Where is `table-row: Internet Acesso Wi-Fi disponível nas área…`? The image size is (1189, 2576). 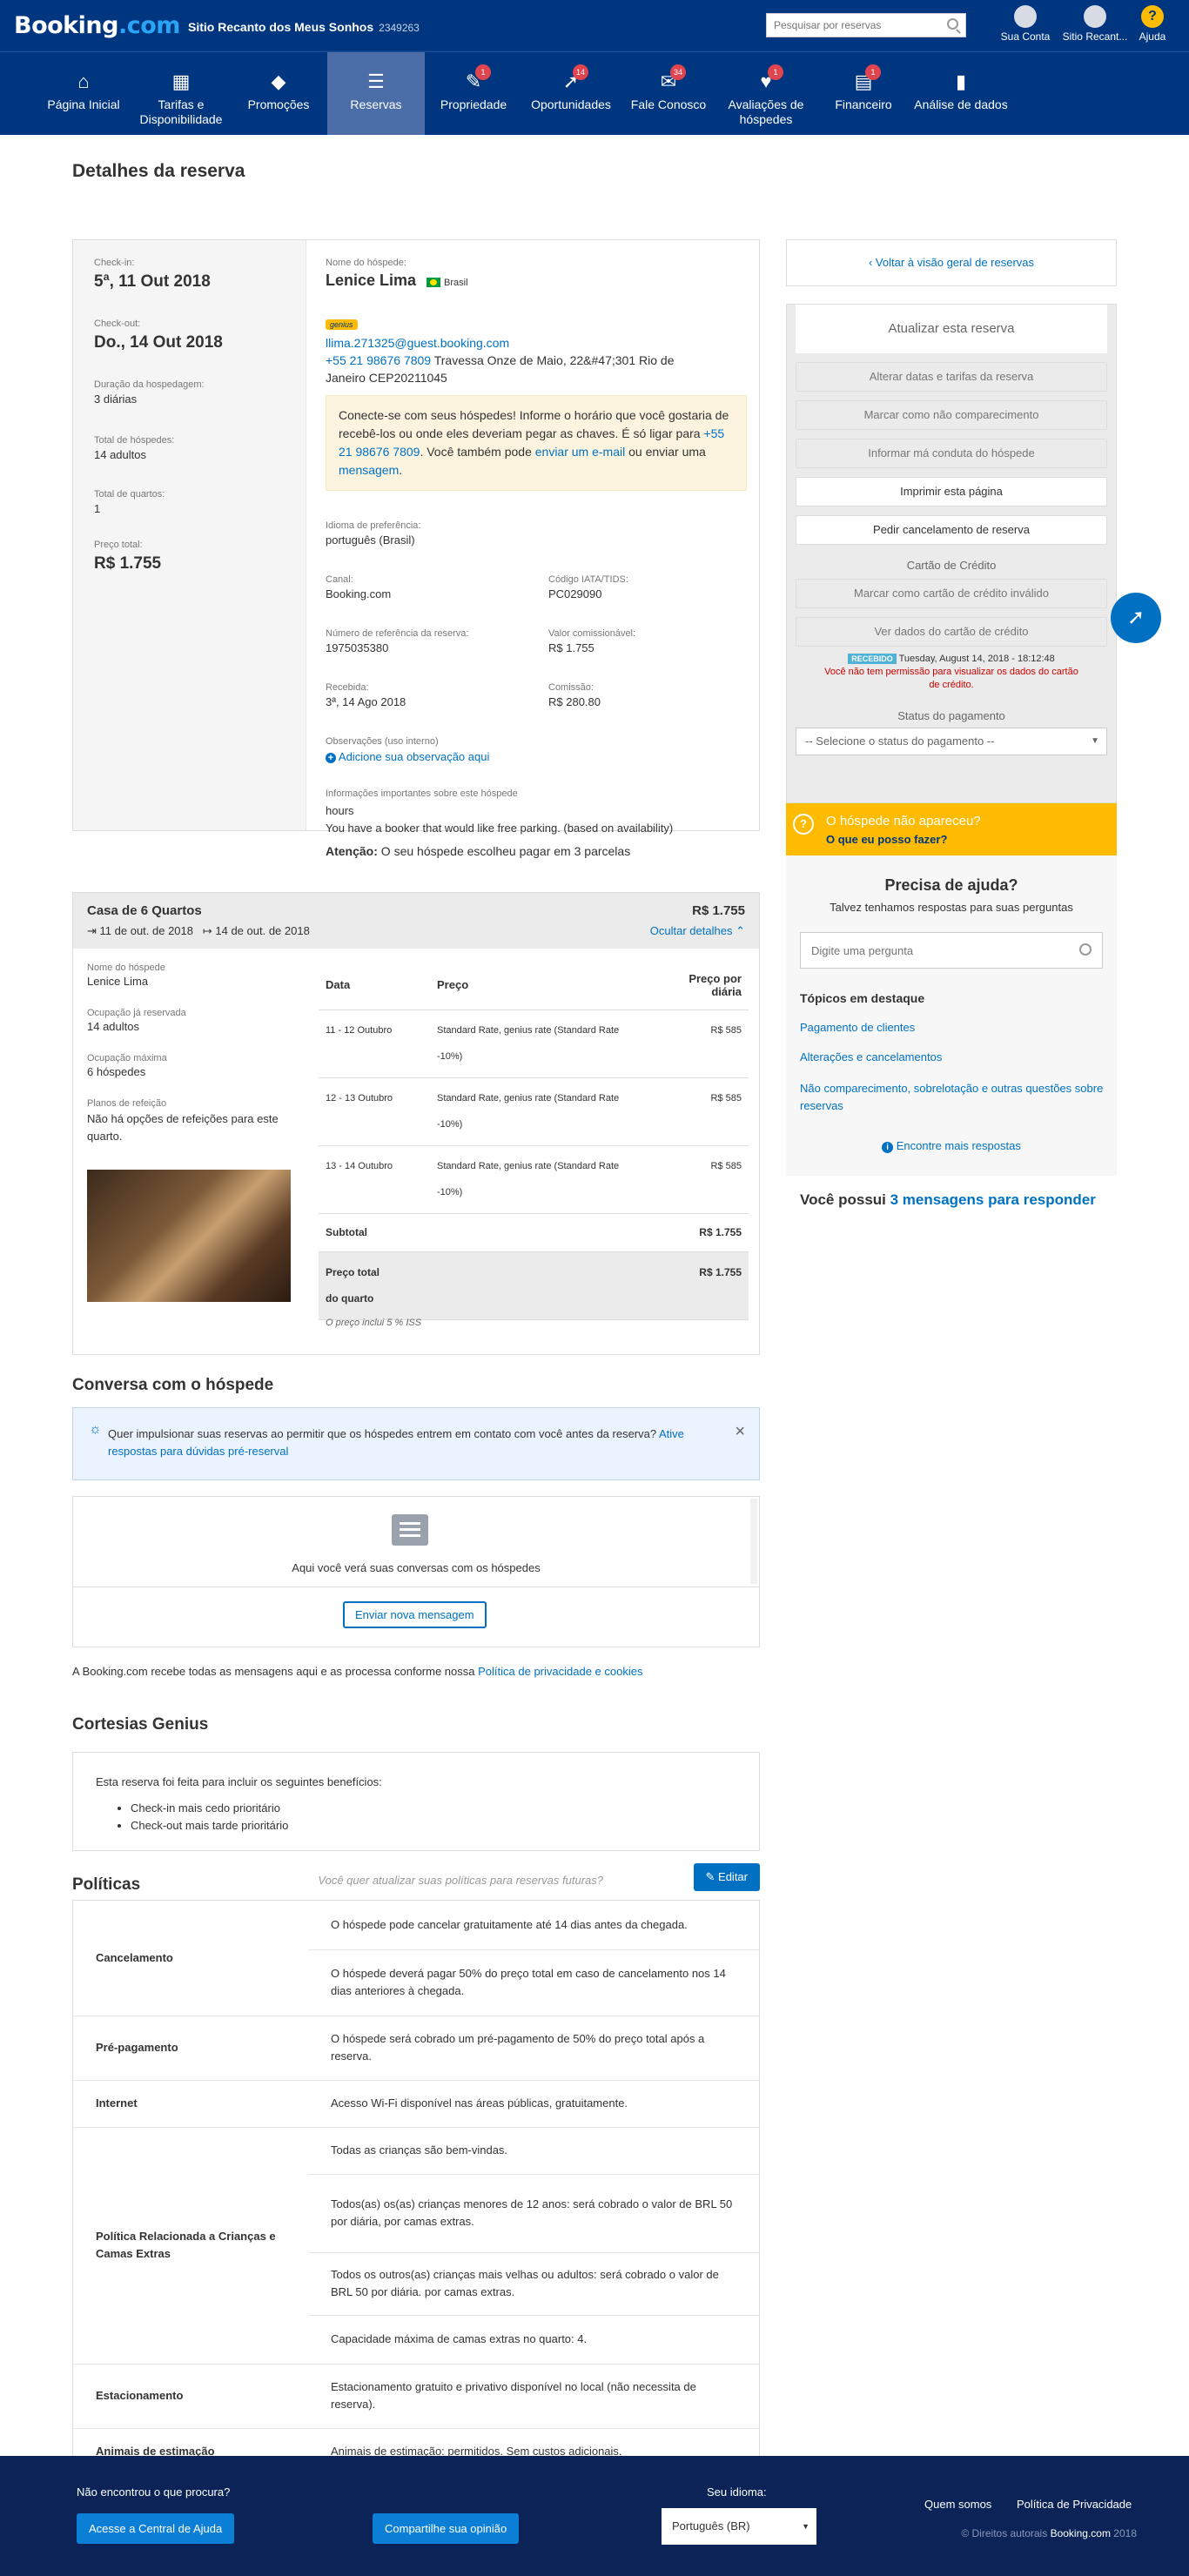
table-row: Internet Acesso Wi-Fi disponível nas área… is located at coordinates (417, 2103).